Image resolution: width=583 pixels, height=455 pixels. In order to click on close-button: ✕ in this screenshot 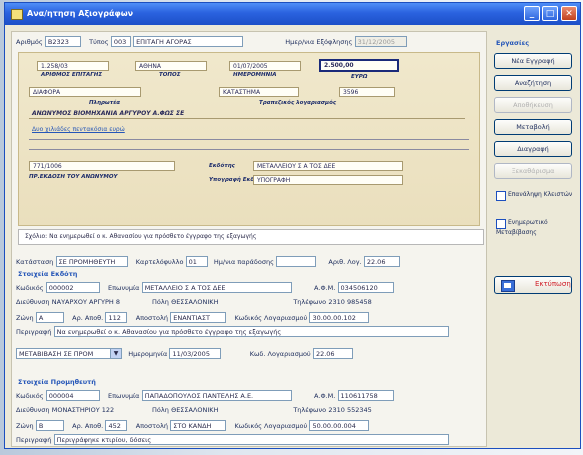, I will do `click(569, 13)`.